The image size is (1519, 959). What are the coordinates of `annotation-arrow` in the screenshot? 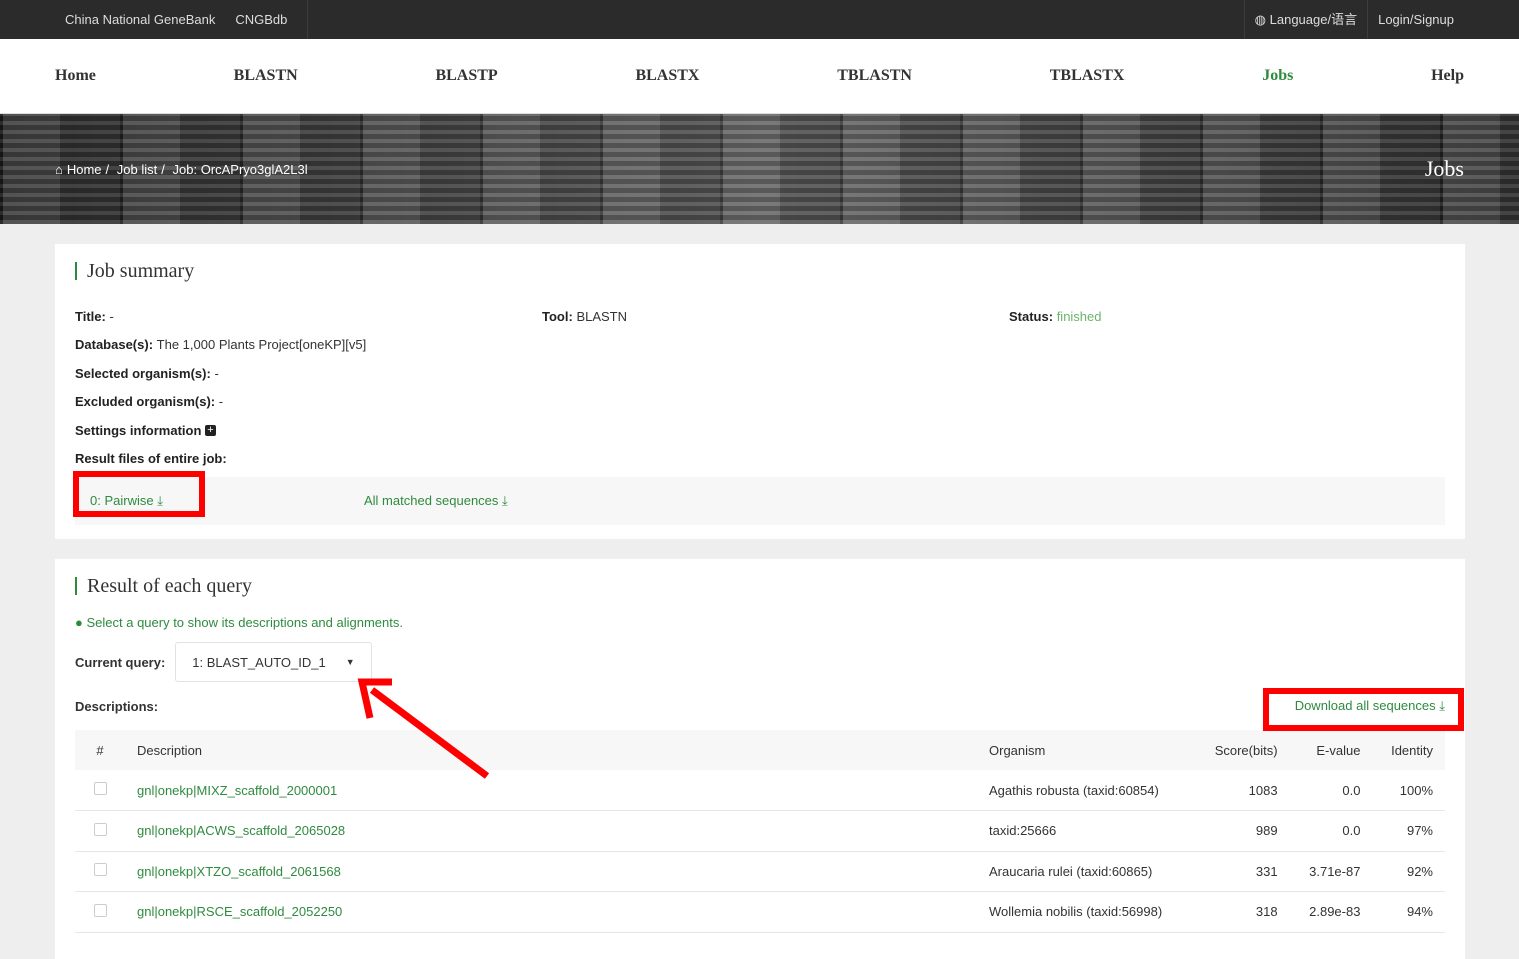 It's located at (423, 728).